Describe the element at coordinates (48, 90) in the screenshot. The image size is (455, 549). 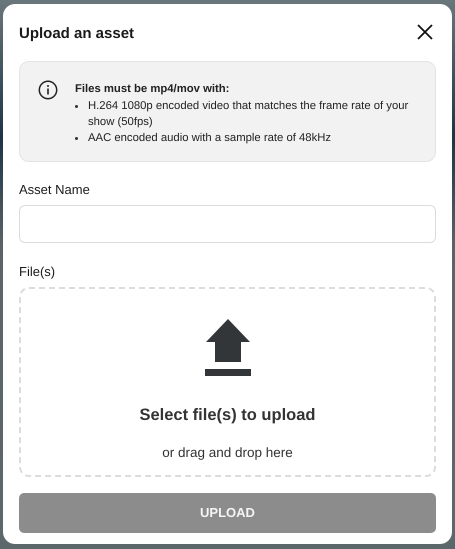
I see `info-icon` at that location.